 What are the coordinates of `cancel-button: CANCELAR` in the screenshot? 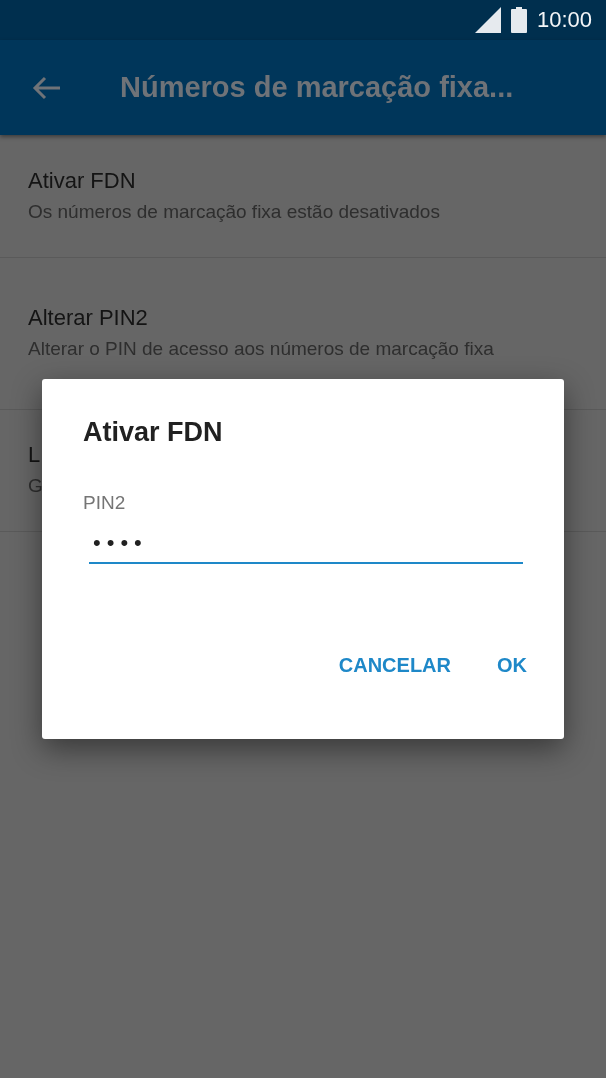 It's located at (394, 665).